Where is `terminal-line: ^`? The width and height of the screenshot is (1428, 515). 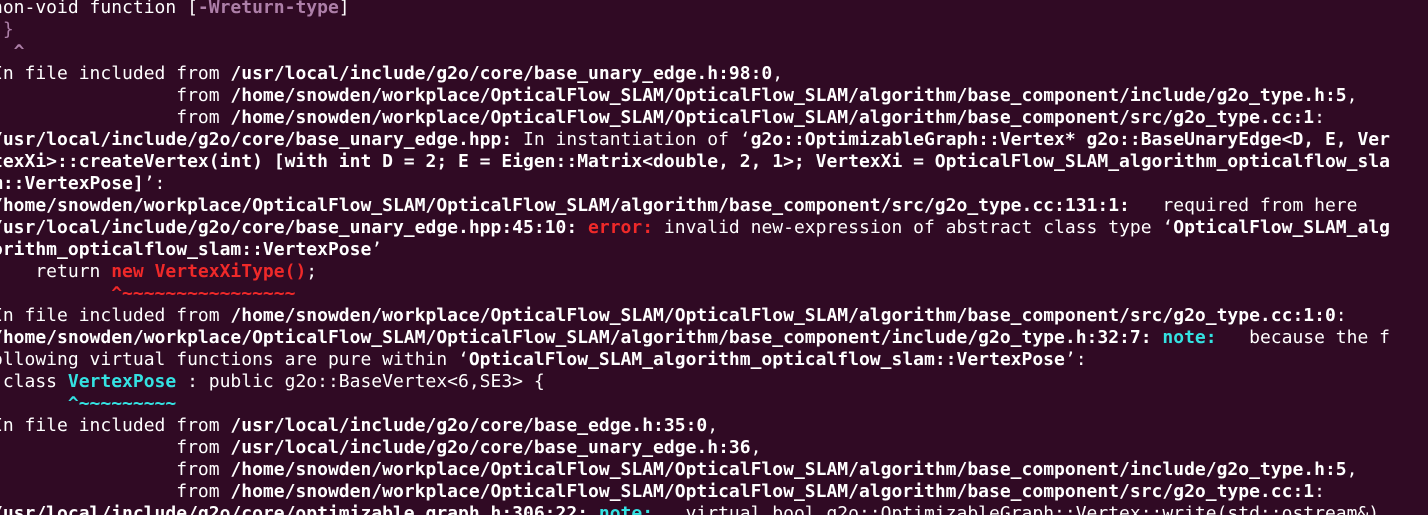
terminal-line: ^ is located at coordinates (12, 52).